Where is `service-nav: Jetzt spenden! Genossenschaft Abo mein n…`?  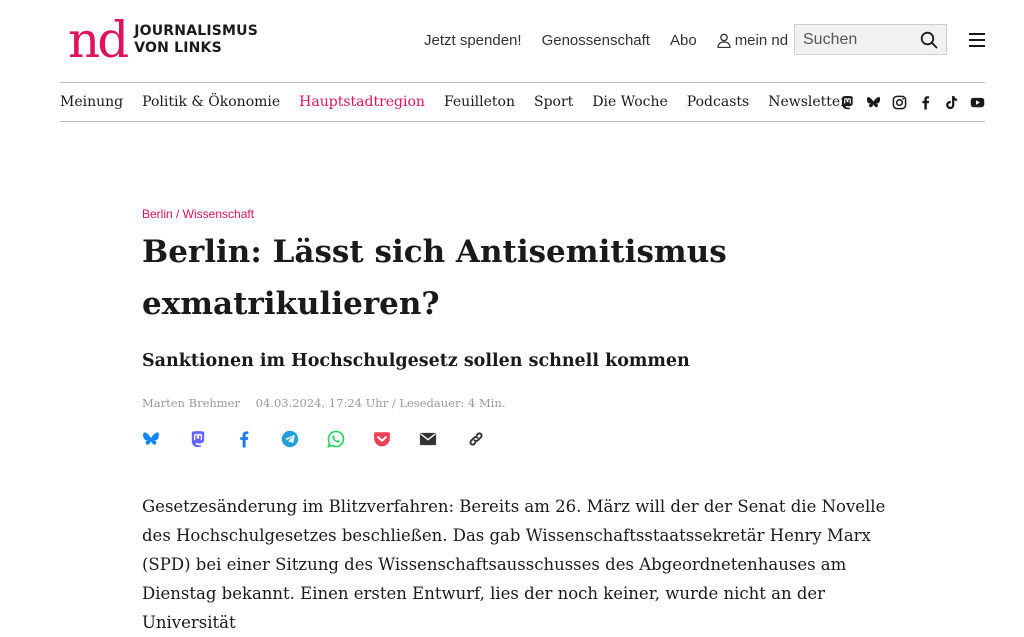 service-nav: Jetzt spenden! Genossenschaft Abo mein n… is located at coordinates (606, 40).